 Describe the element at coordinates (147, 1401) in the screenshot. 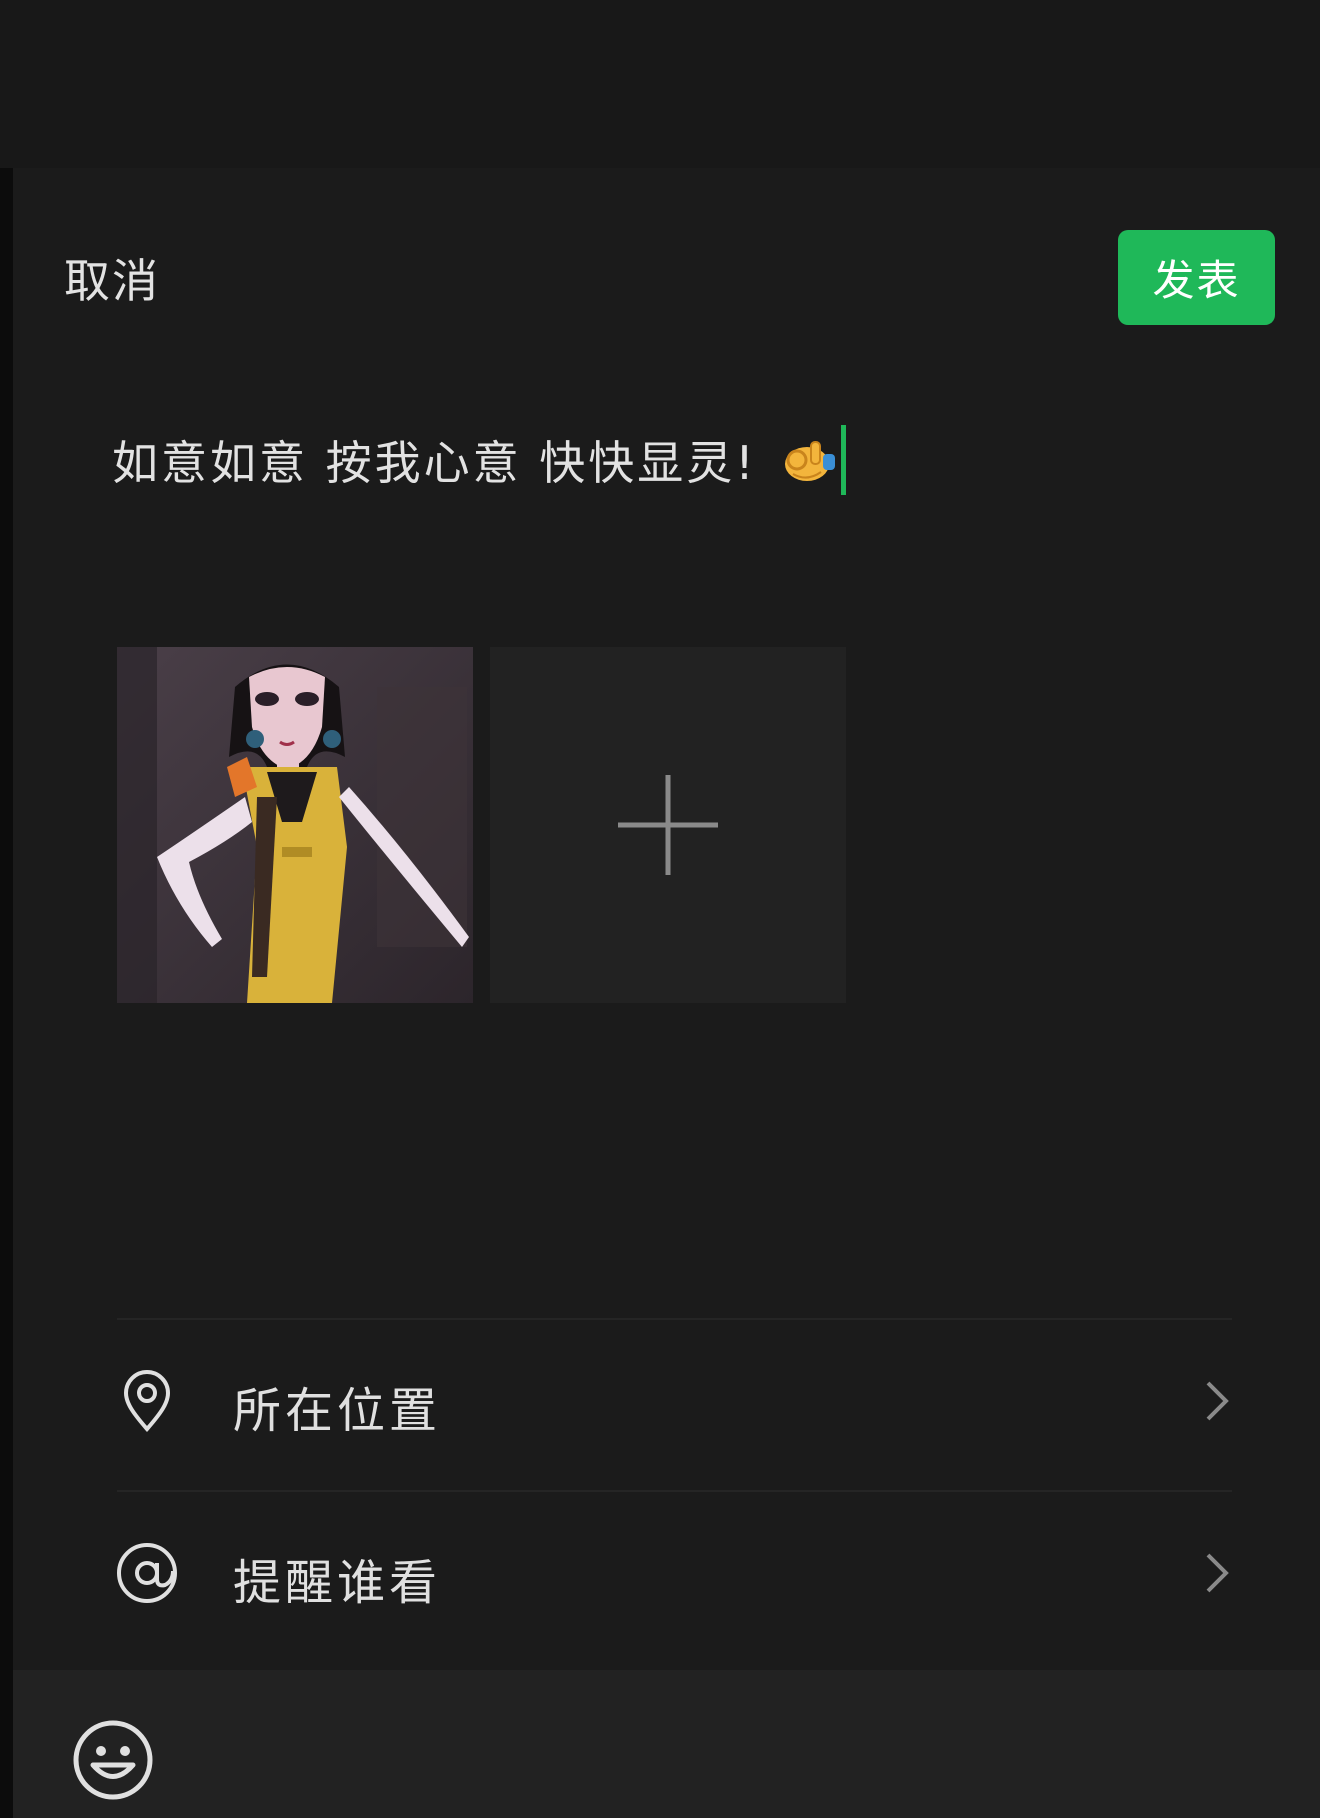

I see `location-pin-icon` at that location.